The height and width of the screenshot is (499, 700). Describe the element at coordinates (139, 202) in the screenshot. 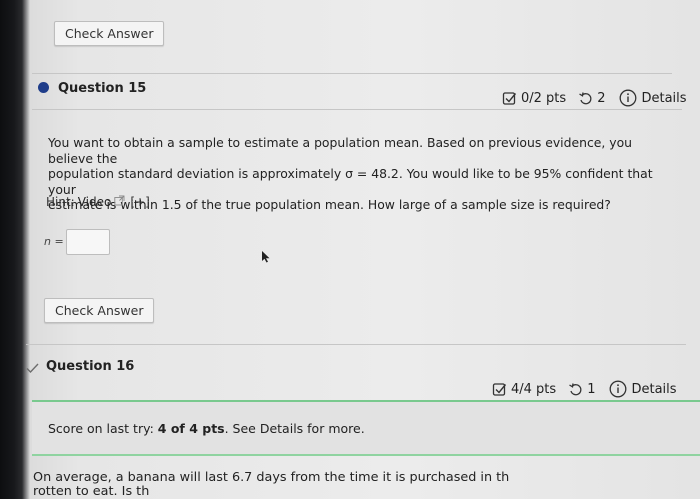

I see `hint-expand-toggle: [+]` at that location.